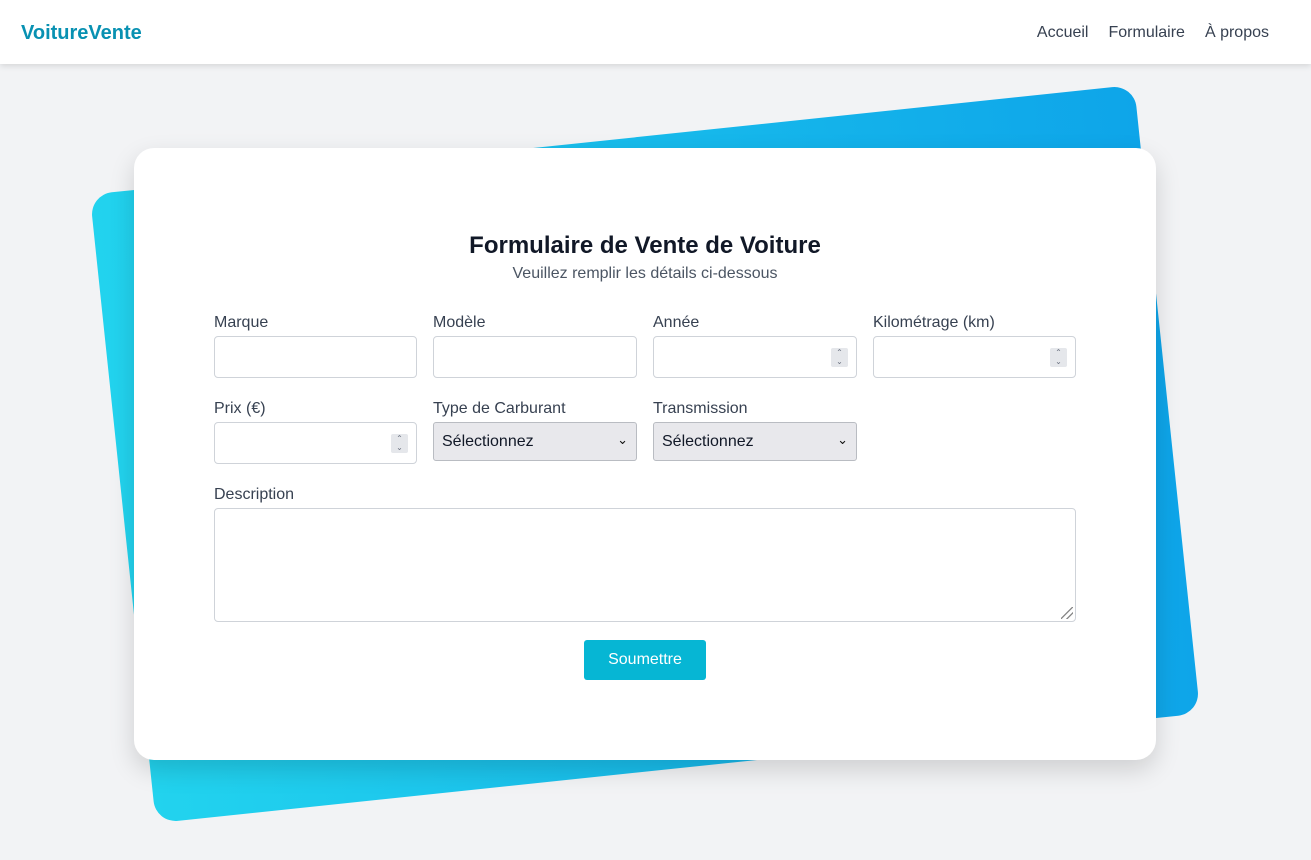 The image size is (1311, 860). I want to click on carburant-label: Type de Carburant, so click(499, 408).